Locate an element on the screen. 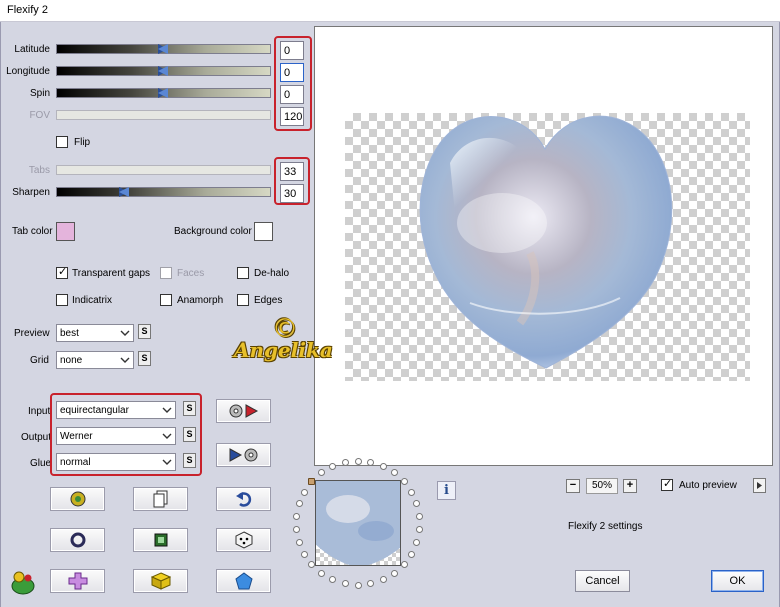 The width and height of the screenshot is (780, 607). panel-expand-button is located at coordinates (759, 485).